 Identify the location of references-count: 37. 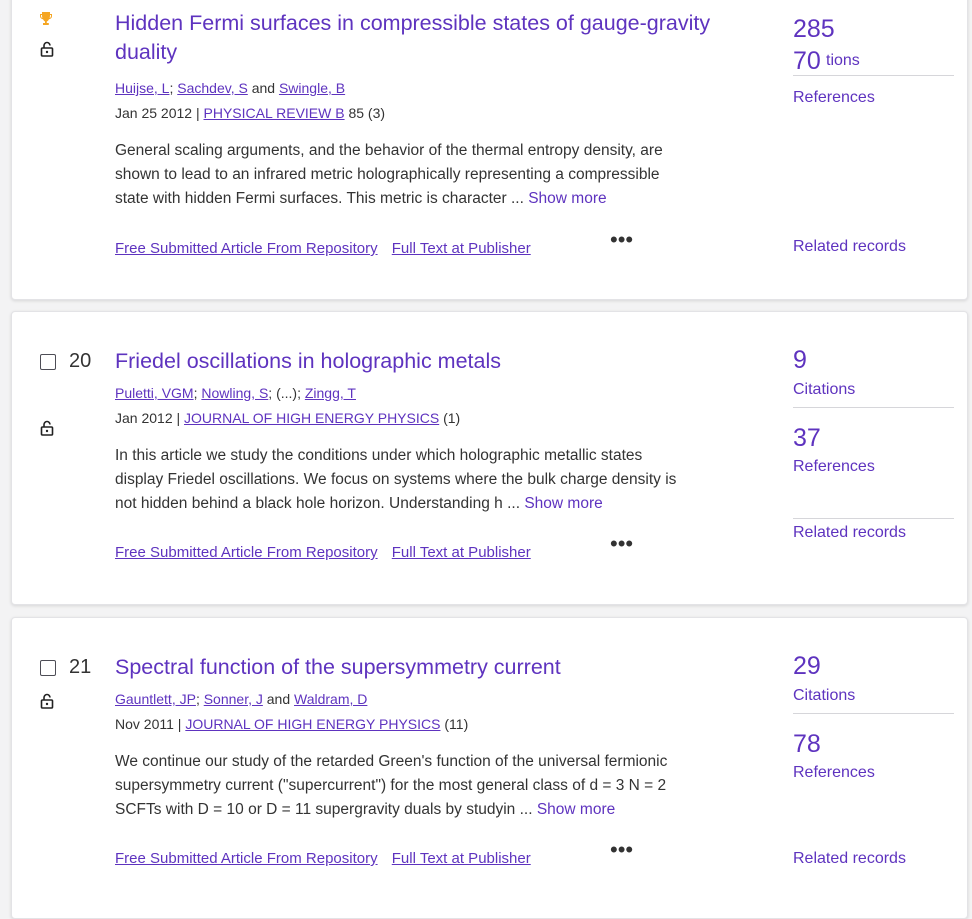
(807, 438).